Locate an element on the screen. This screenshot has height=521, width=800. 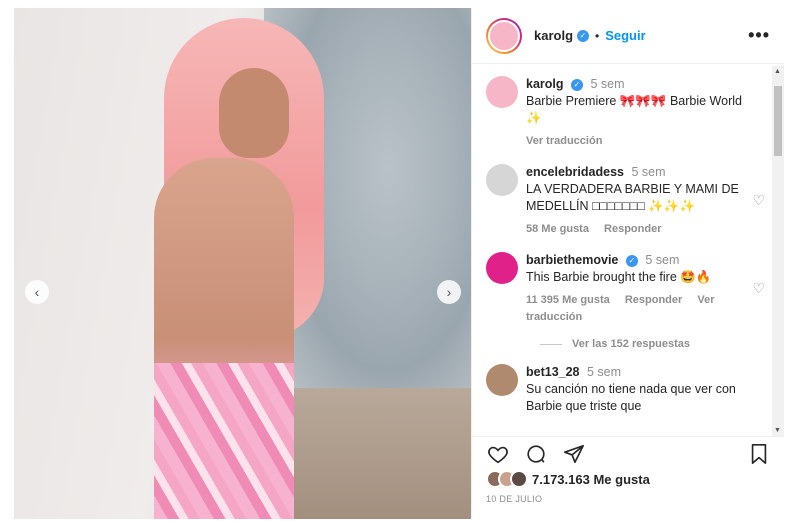
likes-summary: 7.173.163 Me gusta is located at coordinates (568, 479).